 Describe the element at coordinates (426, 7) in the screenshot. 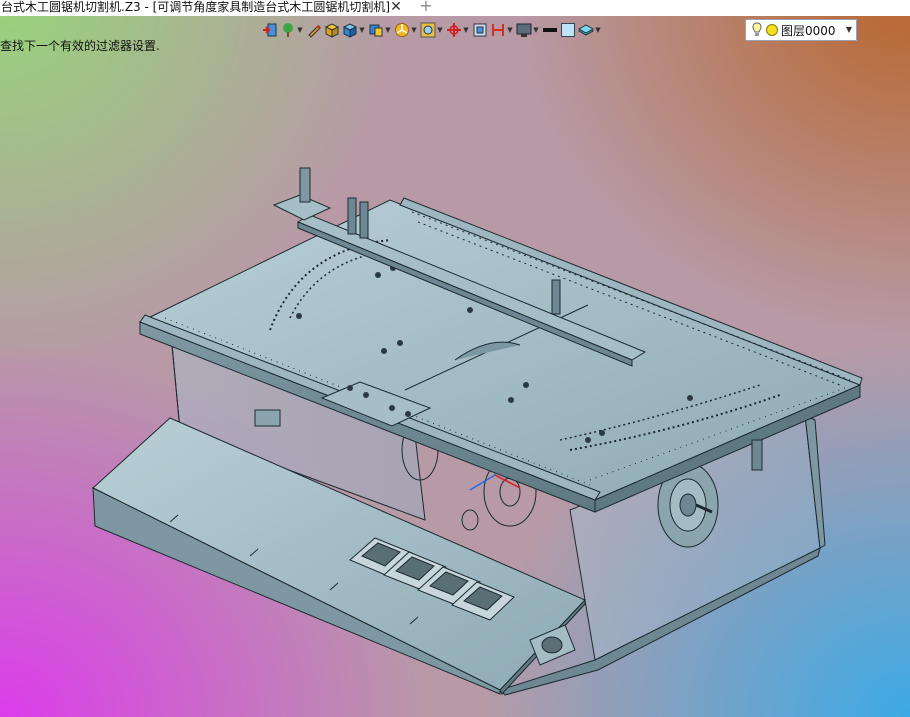

I see `add-tab-icon: +` at that location.